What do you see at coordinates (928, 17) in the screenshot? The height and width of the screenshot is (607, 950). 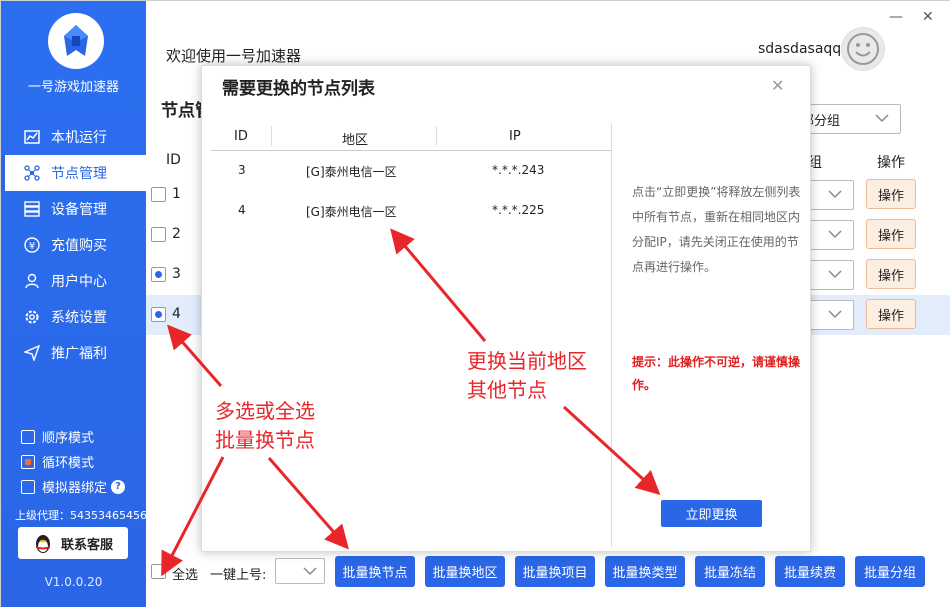 I see `close-window-icon: ✕` at bounding box center [928, 17].